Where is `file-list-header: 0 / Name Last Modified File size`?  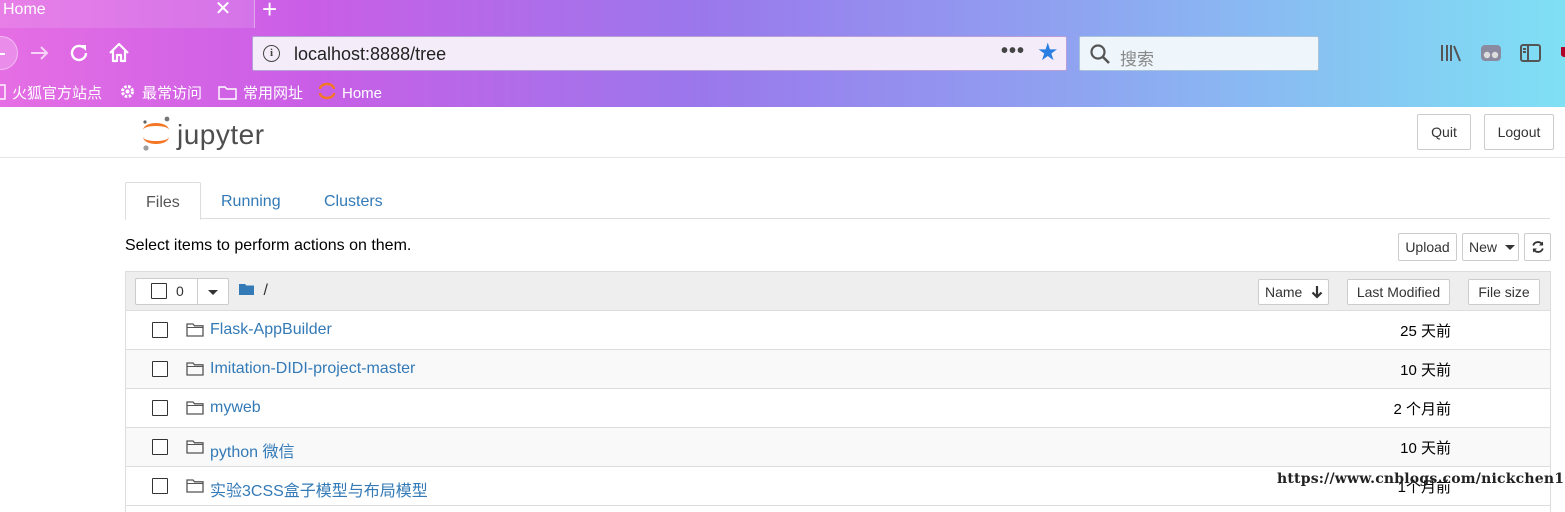
file-list-header: 0 / Name Last Modified File size is located at coordinates (838, 291).